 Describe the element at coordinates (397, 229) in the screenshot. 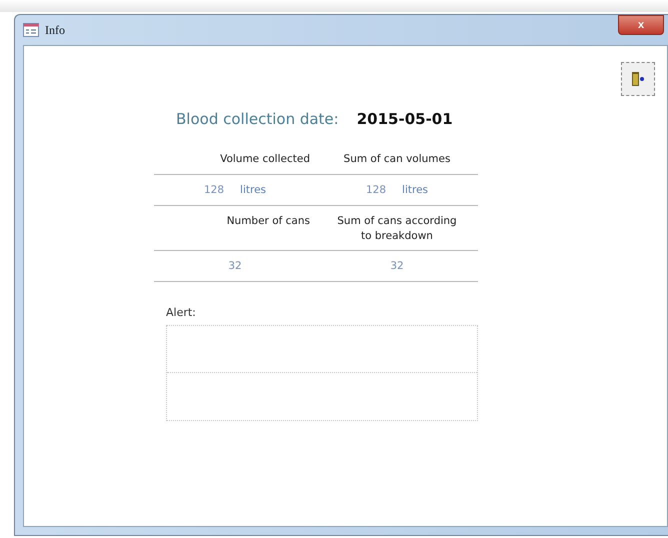

I see `column-header: Sum of cans according to breakdown` at that location.